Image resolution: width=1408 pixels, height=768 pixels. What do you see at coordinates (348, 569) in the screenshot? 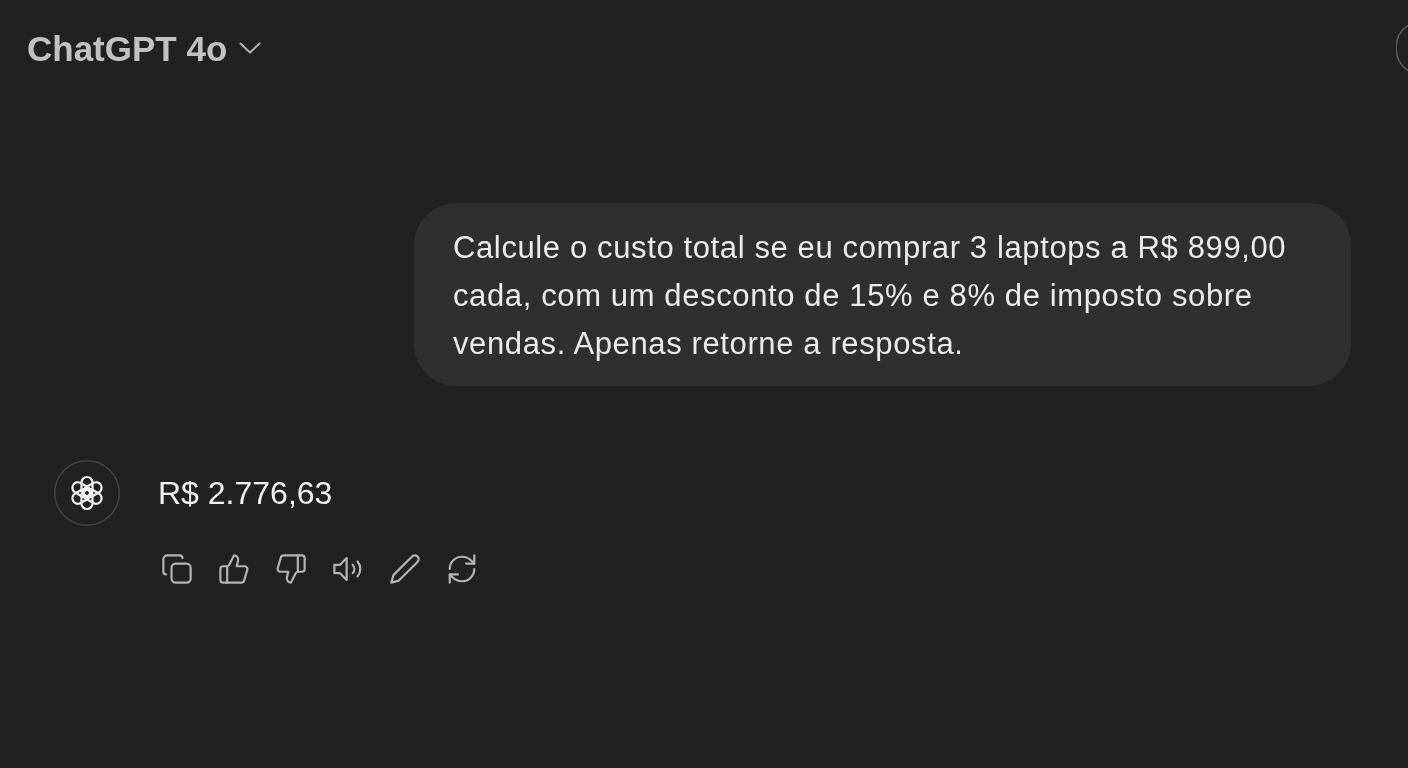
I see `speaker-icon` at bounding box center [348, 569].